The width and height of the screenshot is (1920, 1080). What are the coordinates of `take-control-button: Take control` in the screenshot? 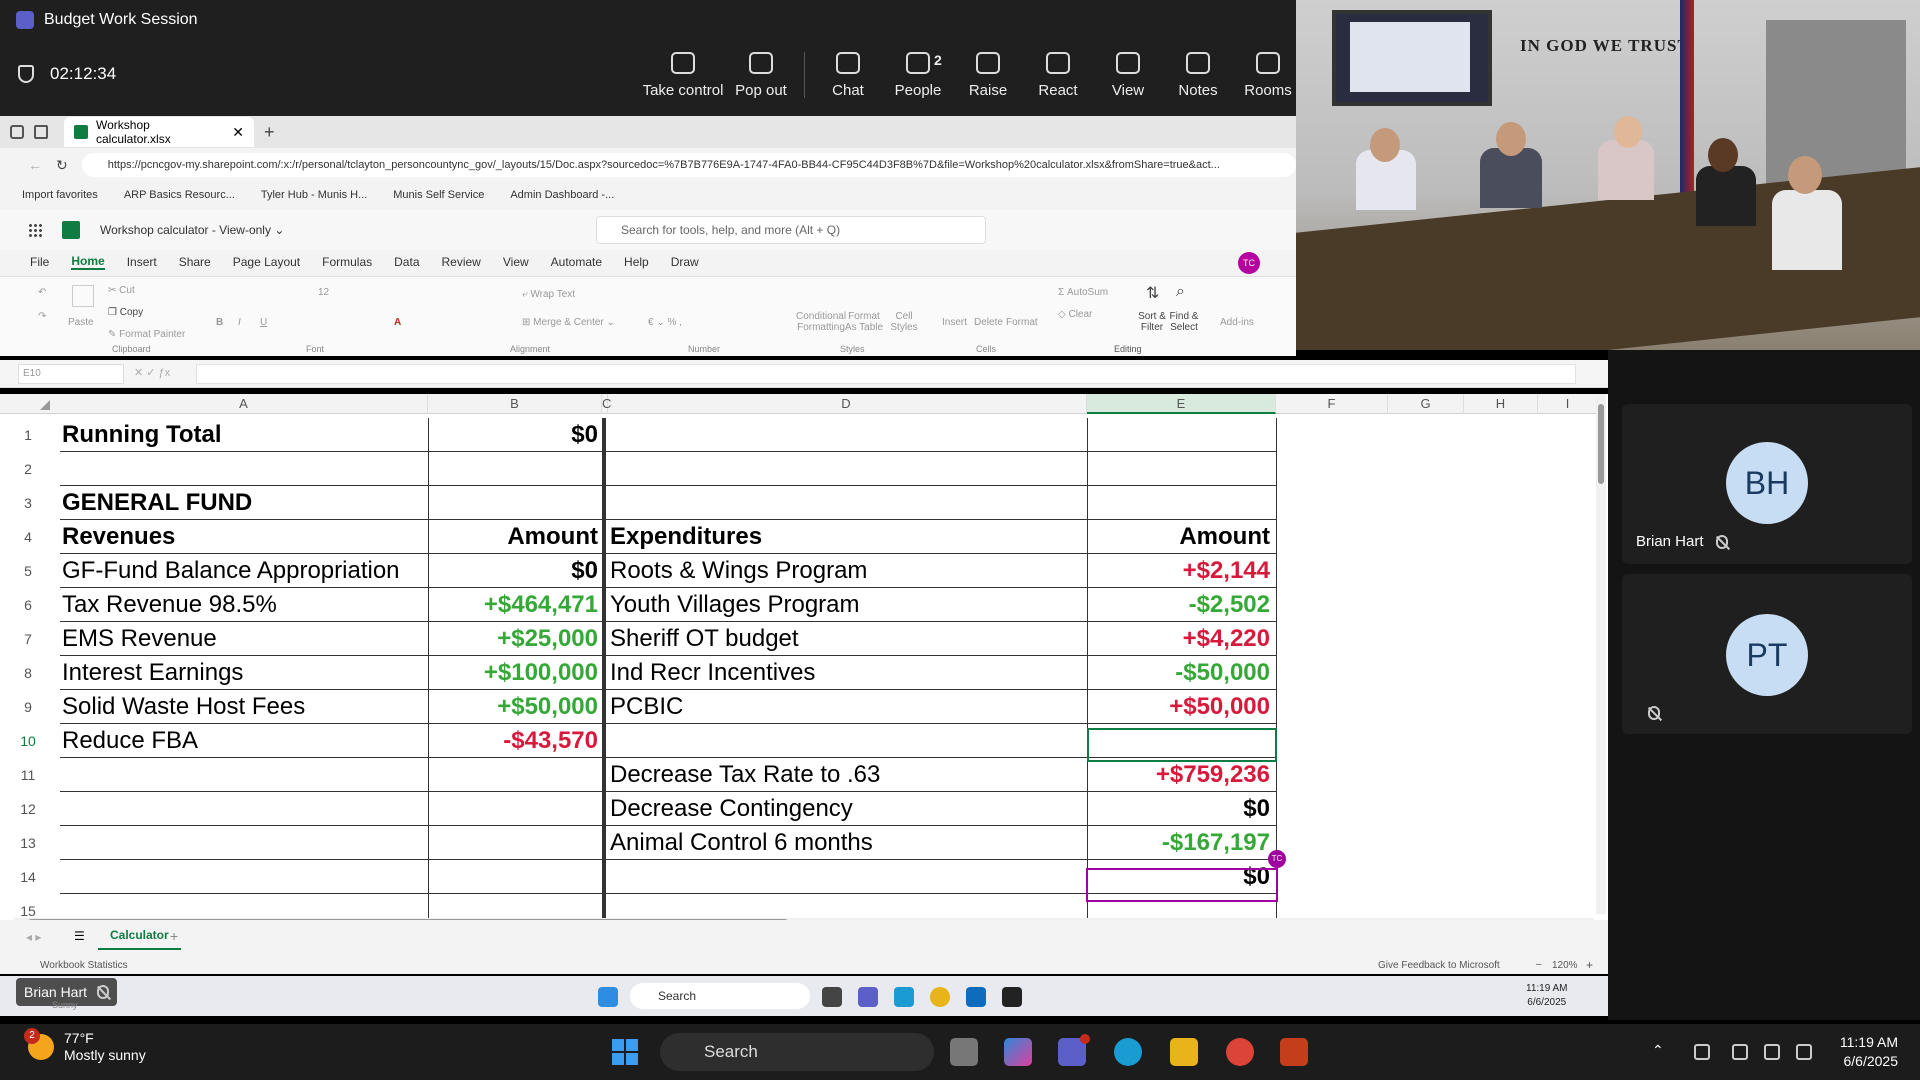 It's located at (683, 75).